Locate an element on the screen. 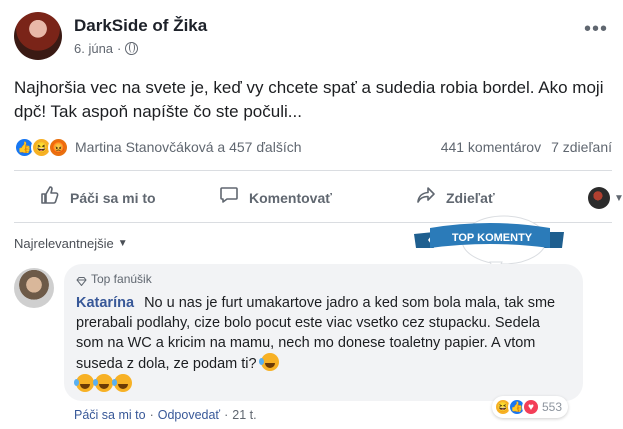 The image size is (623, 429). divider is located at coordinates (313, 170).